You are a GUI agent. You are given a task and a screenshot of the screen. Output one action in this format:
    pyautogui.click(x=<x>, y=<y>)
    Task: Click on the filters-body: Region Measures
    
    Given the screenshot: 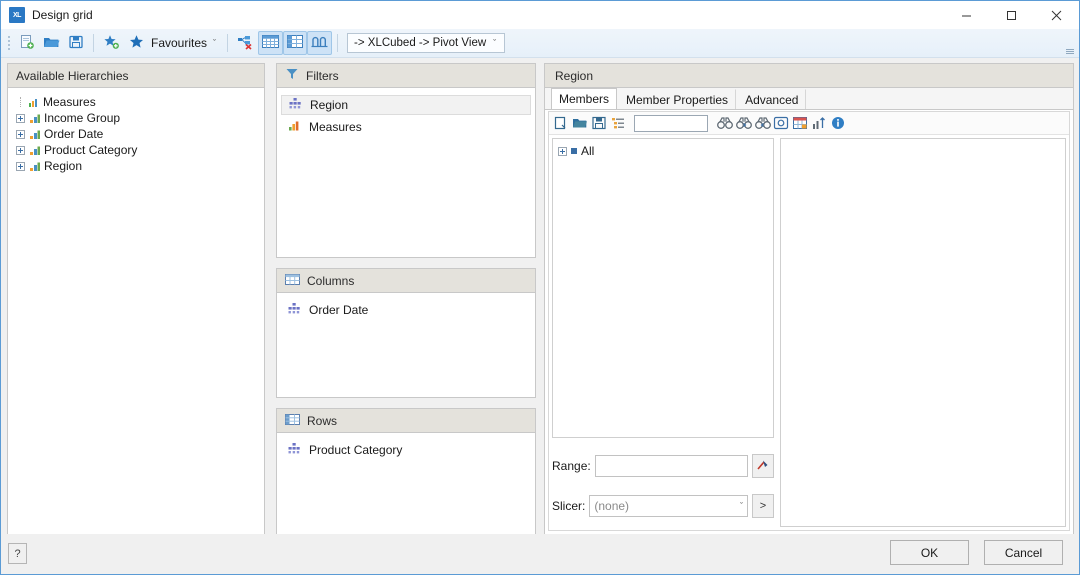 What is the action you would take?
    pyautogui.click(x=406, y=172)
    